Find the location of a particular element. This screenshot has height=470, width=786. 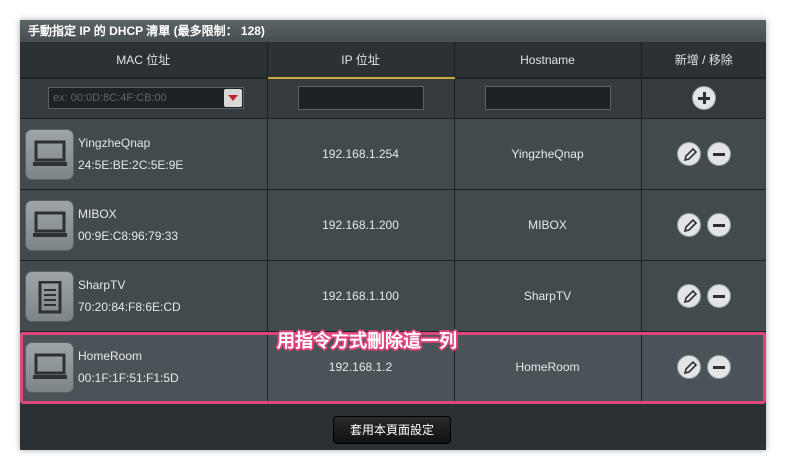

annotation-label: 用指令方式刪除這一列 is located at coordinates (367, 341).